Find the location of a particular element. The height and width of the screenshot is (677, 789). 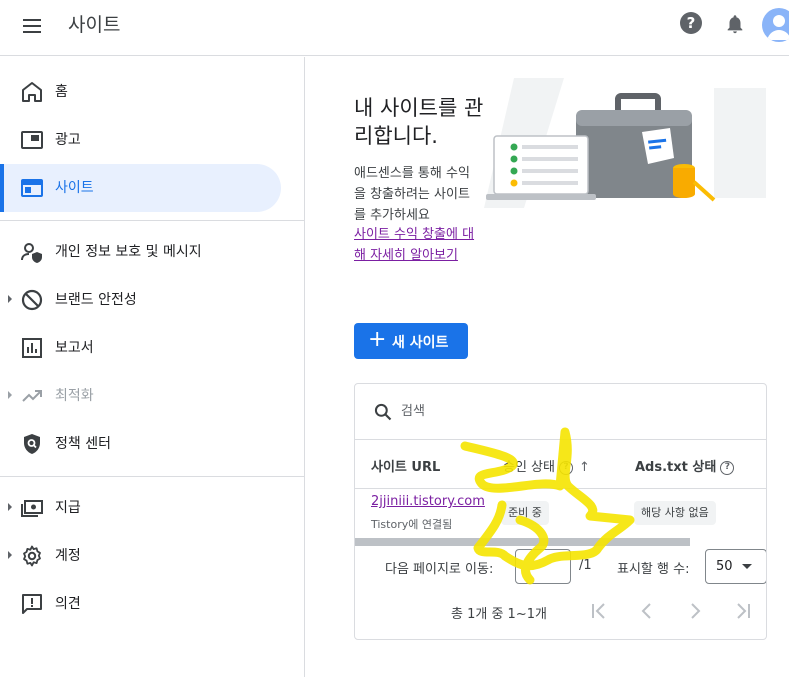

search-bar is located at coordinates (560, 412).